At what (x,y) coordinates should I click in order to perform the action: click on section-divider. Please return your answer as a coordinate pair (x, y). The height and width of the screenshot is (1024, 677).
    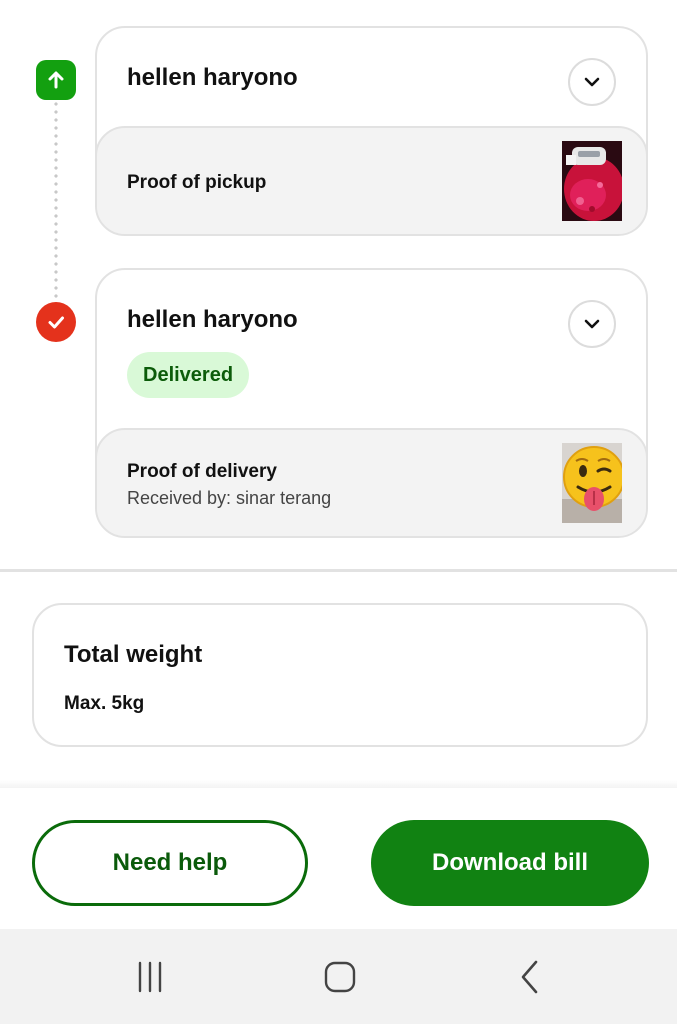
    Looking at the image, I should click on (338, 570).